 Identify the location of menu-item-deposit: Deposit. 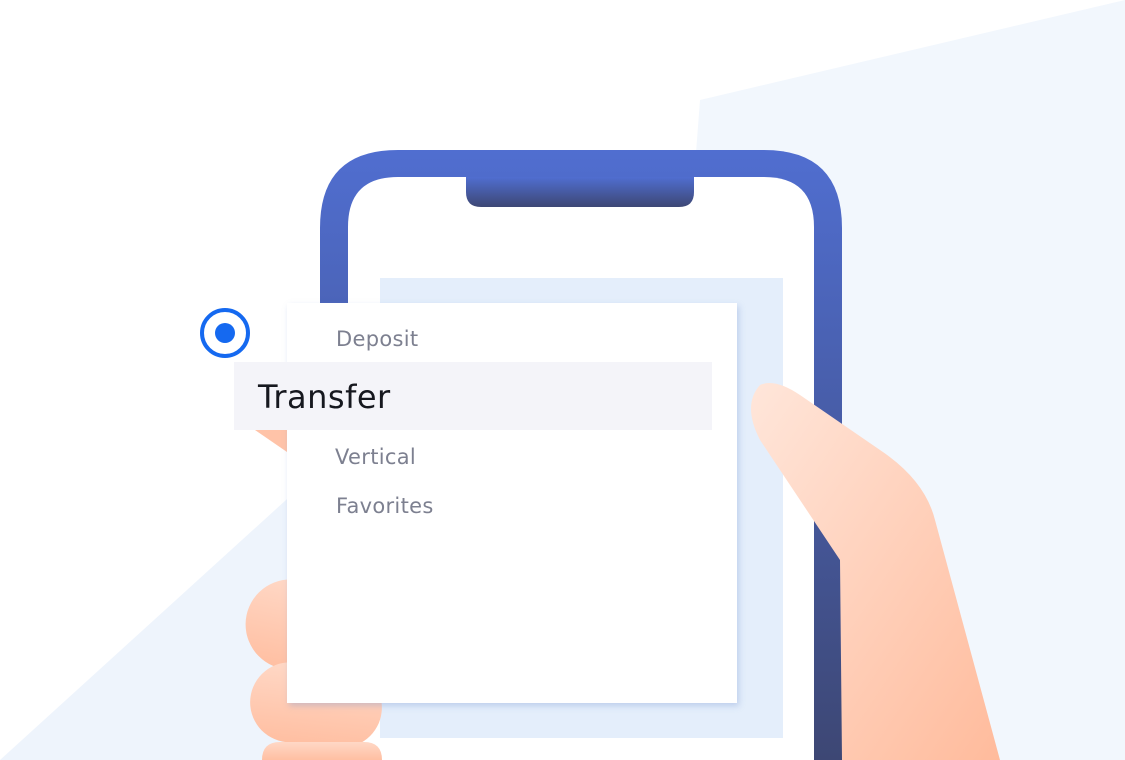
(377, 339).